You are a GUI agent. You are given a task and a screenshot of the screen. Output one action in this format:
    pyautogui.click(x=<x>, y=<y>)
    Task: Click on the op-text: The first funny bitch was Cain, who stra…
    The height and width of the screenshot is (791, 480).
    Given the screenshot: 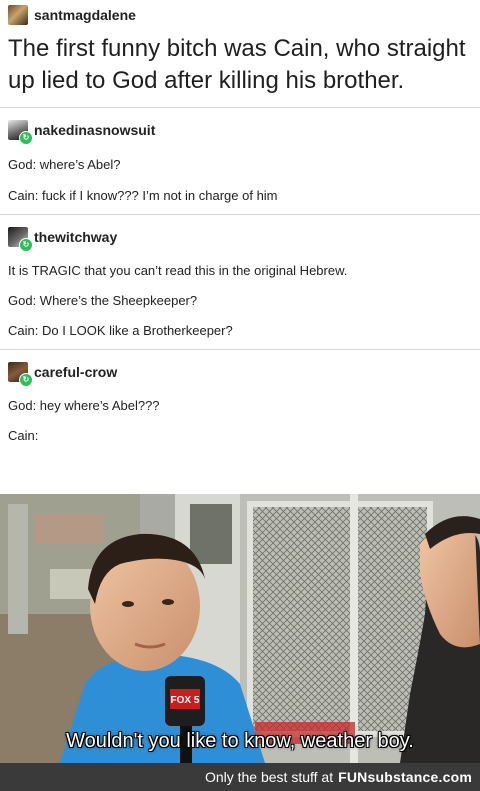 What is the action you would take?
    pyautogui.click(x=237, y=64)
    